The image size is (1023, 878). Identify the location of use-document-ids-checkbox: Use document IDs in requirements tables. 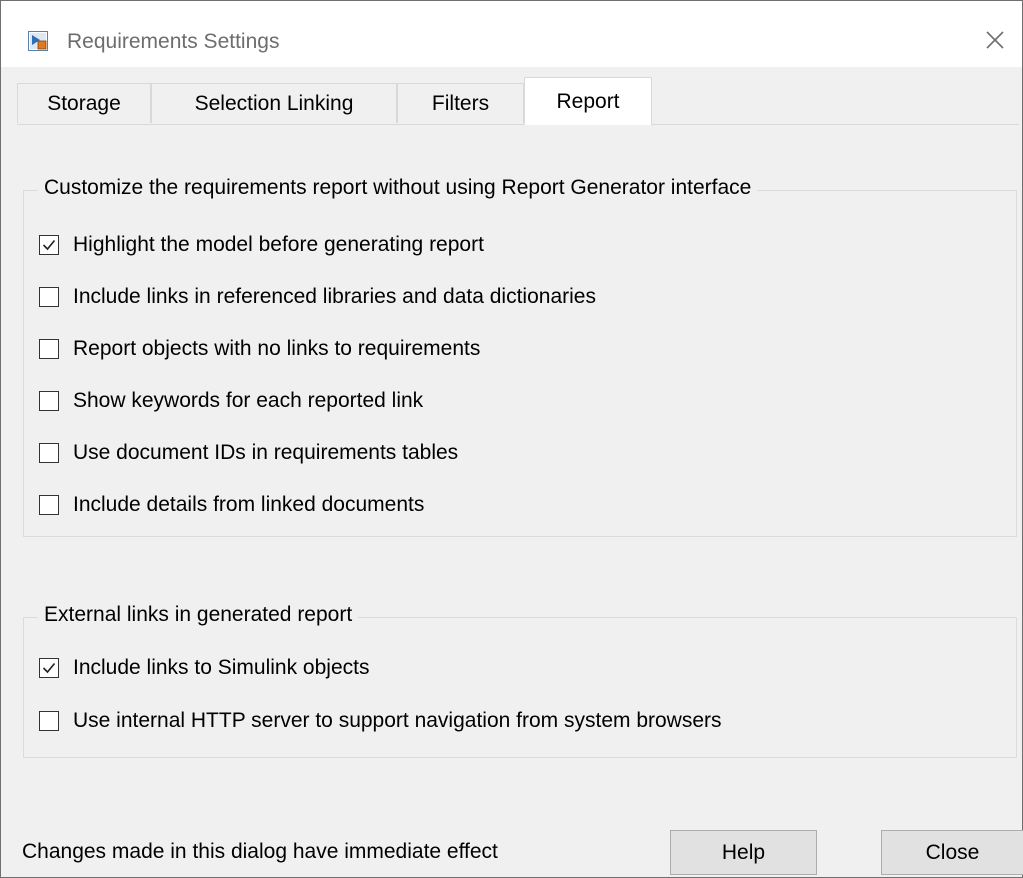
(248, 453).